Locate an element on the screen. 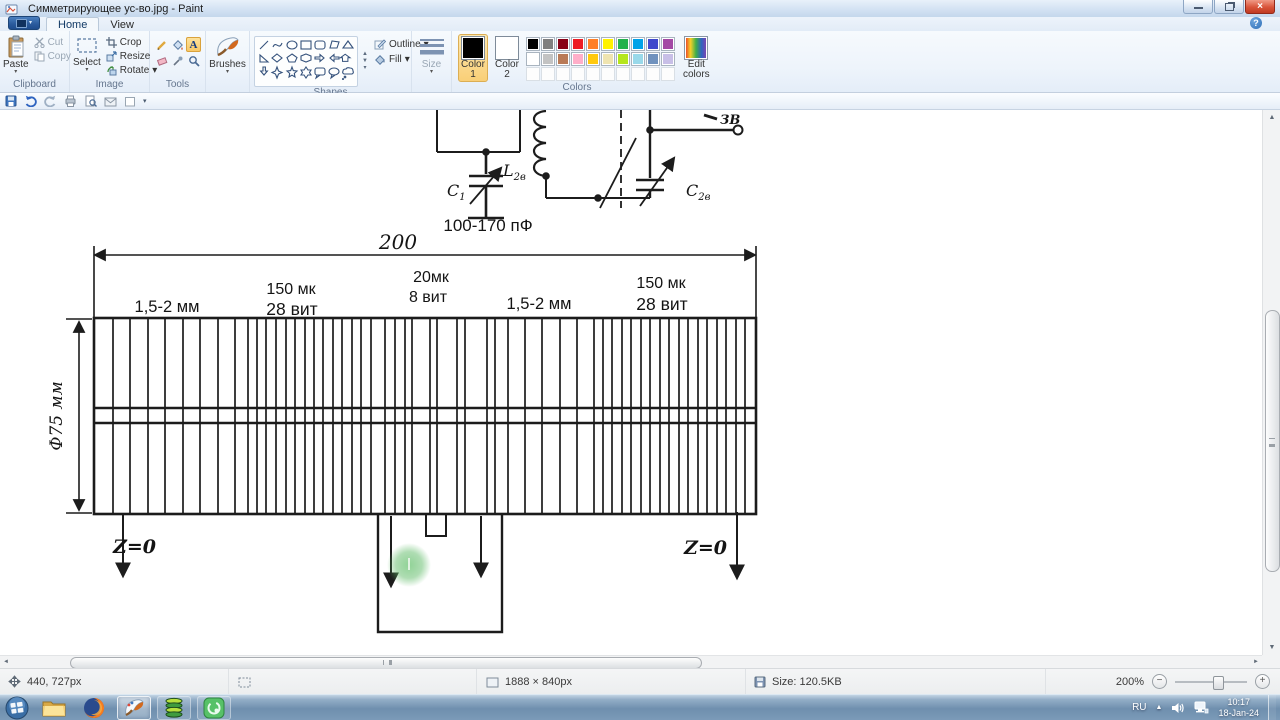 This screenshot has height=720, width=1280. scroll-up-icon: ▲ is located at coordinates (365, 53).